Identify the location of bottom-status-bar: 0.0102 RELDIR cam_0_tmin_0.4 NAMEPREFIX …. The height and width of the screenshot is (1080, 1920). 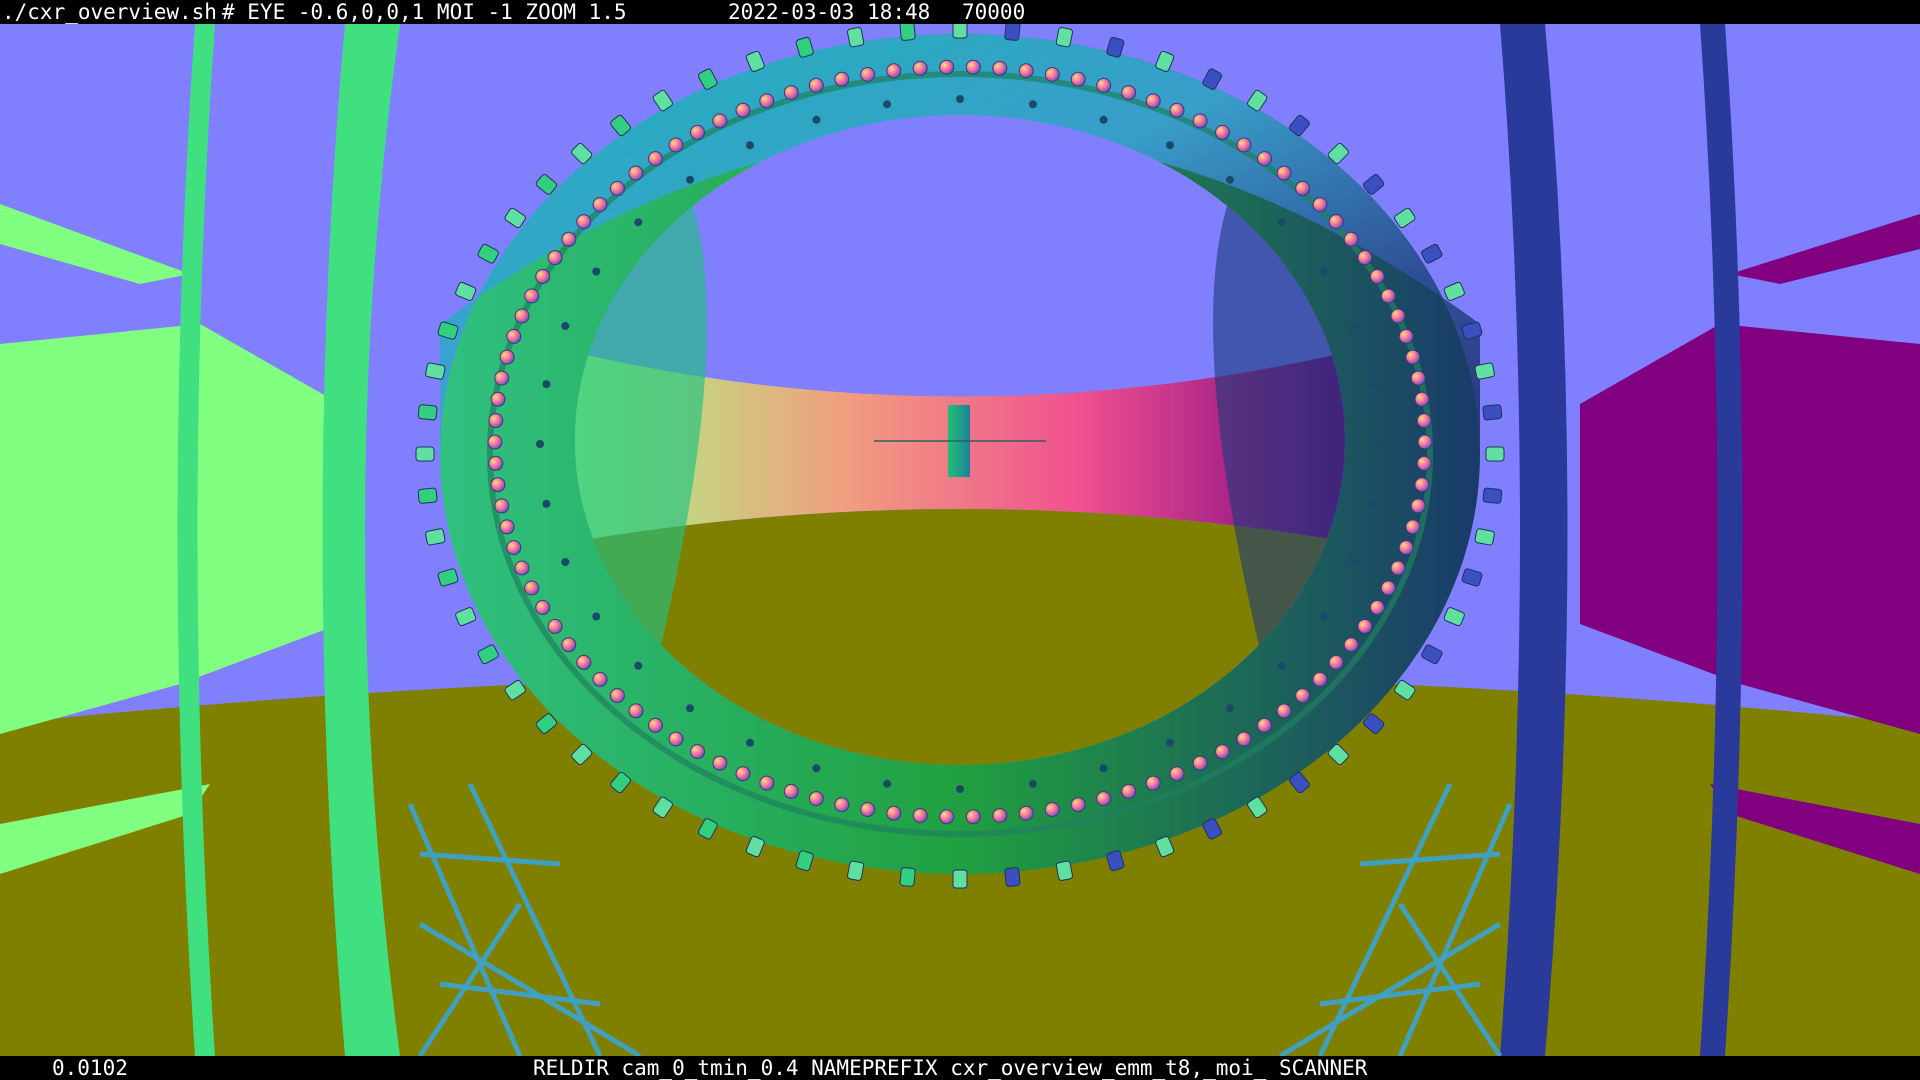
(960, 1068).